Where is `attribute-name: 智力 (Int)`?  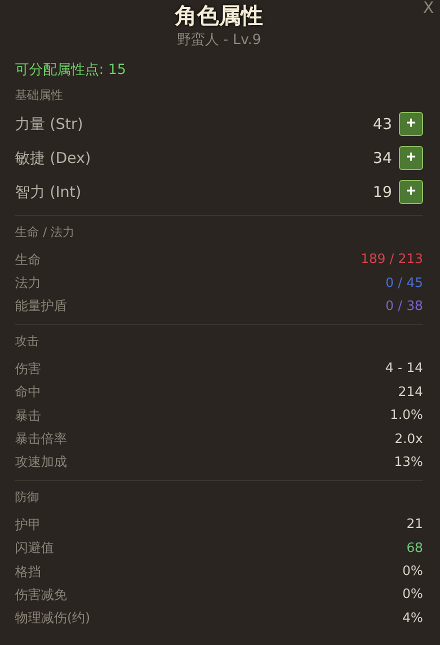 attribute-name: 智力 (Int) is located at coordinates (48, 192).